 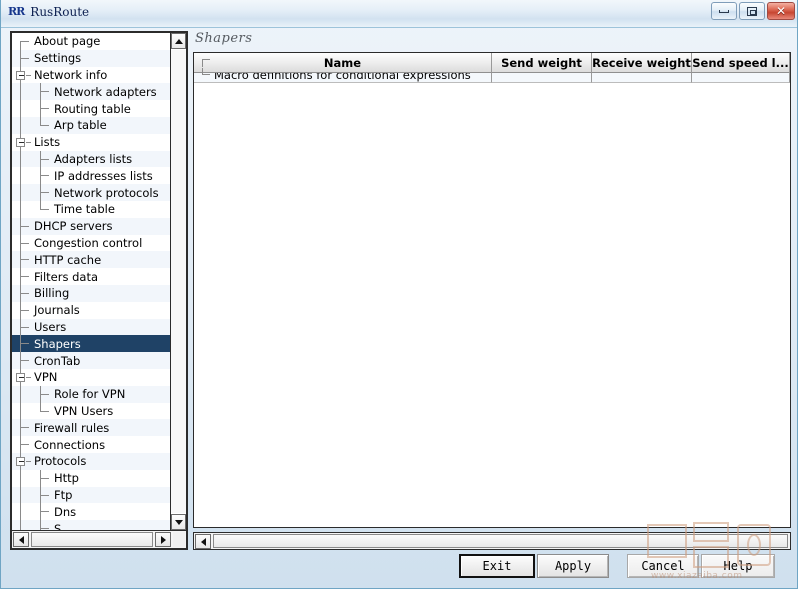 I want to click on sidebar-item-label: Filters data, so click(x=66, y=276).